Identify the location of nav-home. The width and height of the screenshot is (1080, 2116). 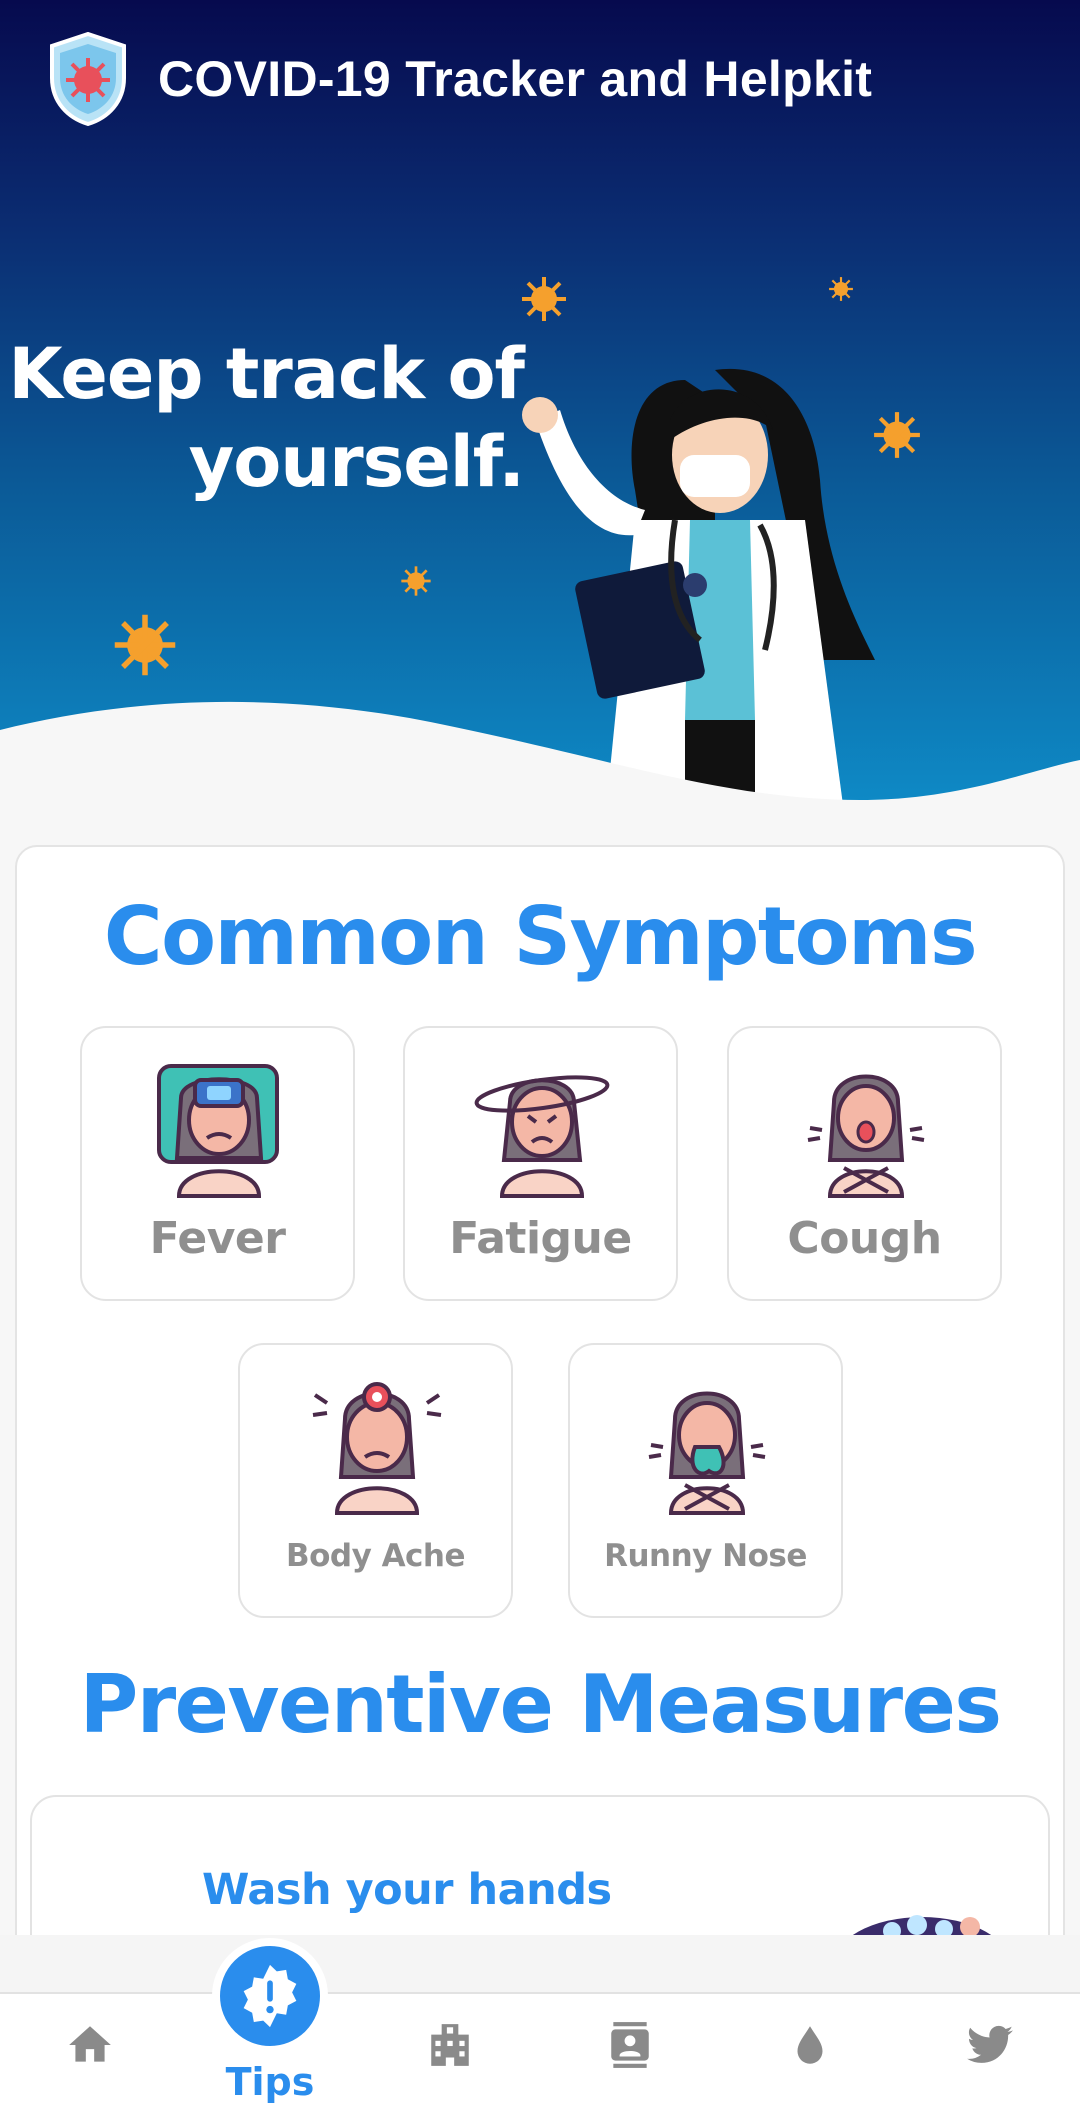
(90, 2055).